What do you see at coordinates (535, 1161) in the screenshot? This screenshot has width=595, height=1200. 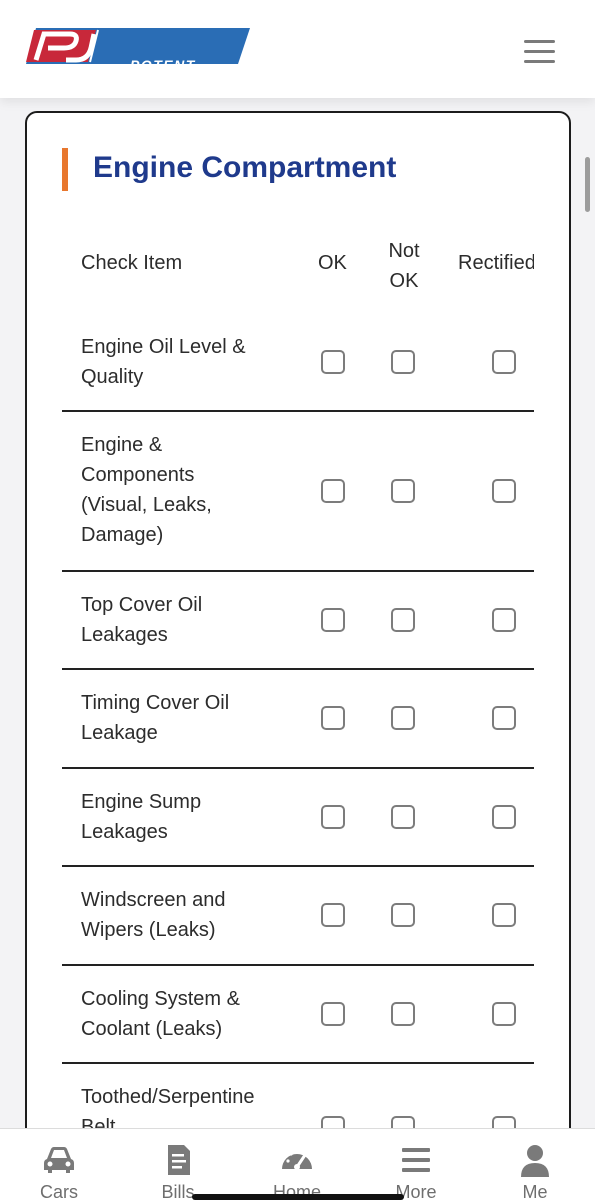 I see `person-icon` at bounding box center [535, 1161].